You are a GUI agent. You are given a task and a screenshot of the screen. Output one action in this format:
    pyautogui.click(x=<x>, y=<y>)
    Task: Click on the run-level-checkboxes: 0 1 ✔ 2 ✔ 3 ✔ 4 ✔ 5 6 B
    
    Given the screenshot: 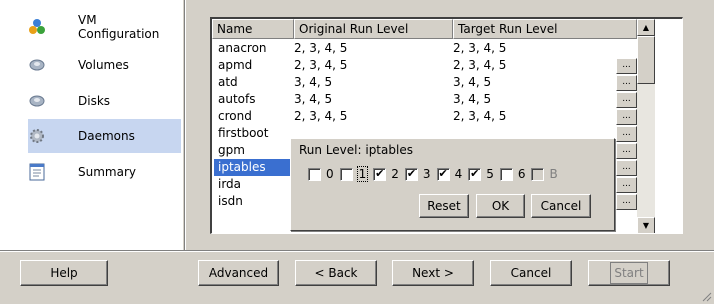 What is the action you would take?
    pyautogui.click(x=436, y=174)
    